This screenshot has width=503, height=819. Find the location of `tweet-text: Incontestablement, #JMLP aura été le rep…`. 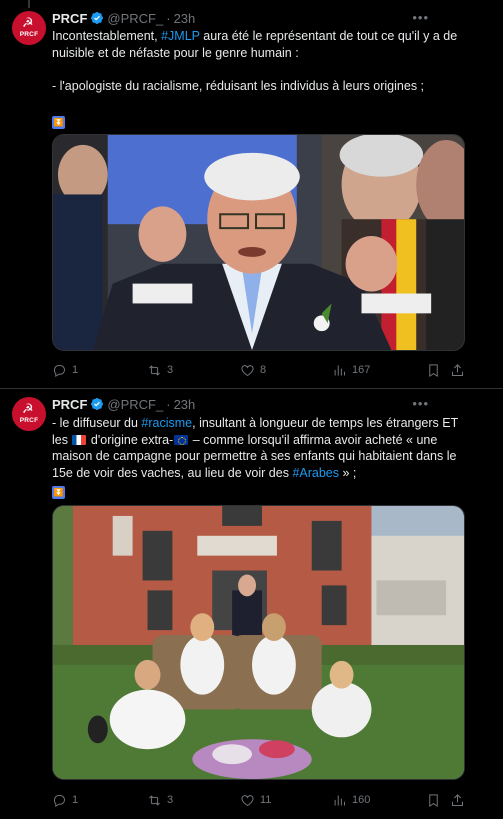

tweet-text: Incontestablement, #JMLP aura été le rep… is located at coordinates (262, 78).